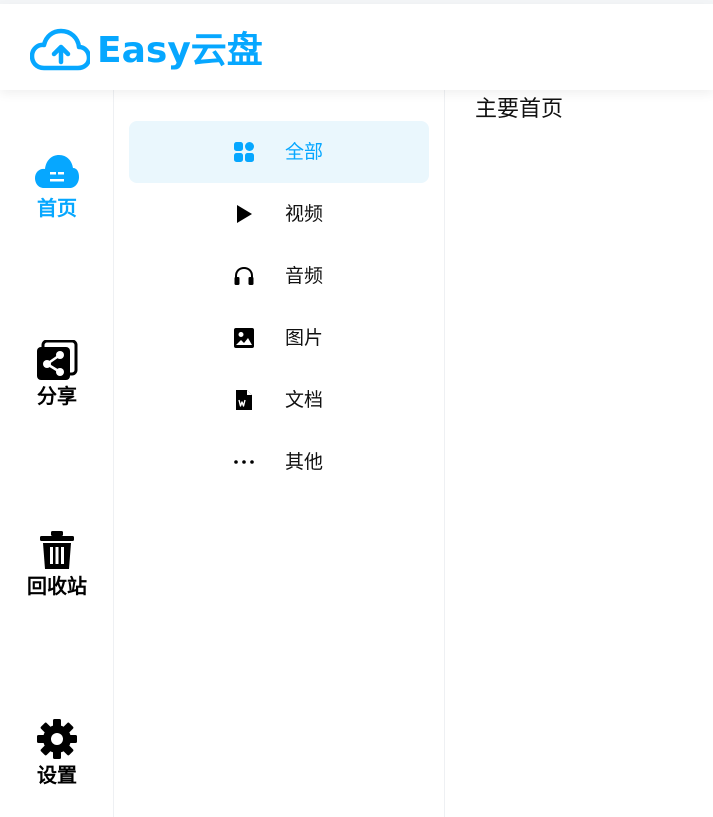 The height and width of the screenshot is (817, 713). I want to click on category-label: 其他, so click(304, 462).